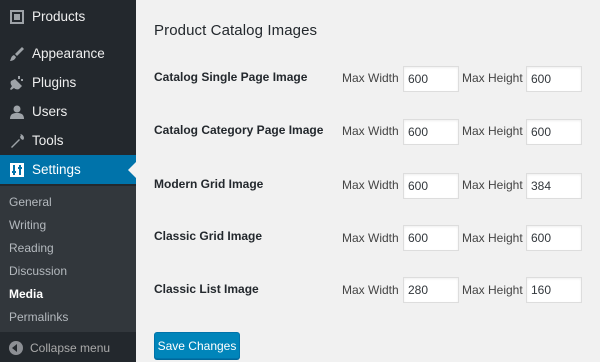 The image size is (600, 362). Describe the element at coordinates (50, 111) in the screenshot. I see `sidebar-item-label: Users` at that location.